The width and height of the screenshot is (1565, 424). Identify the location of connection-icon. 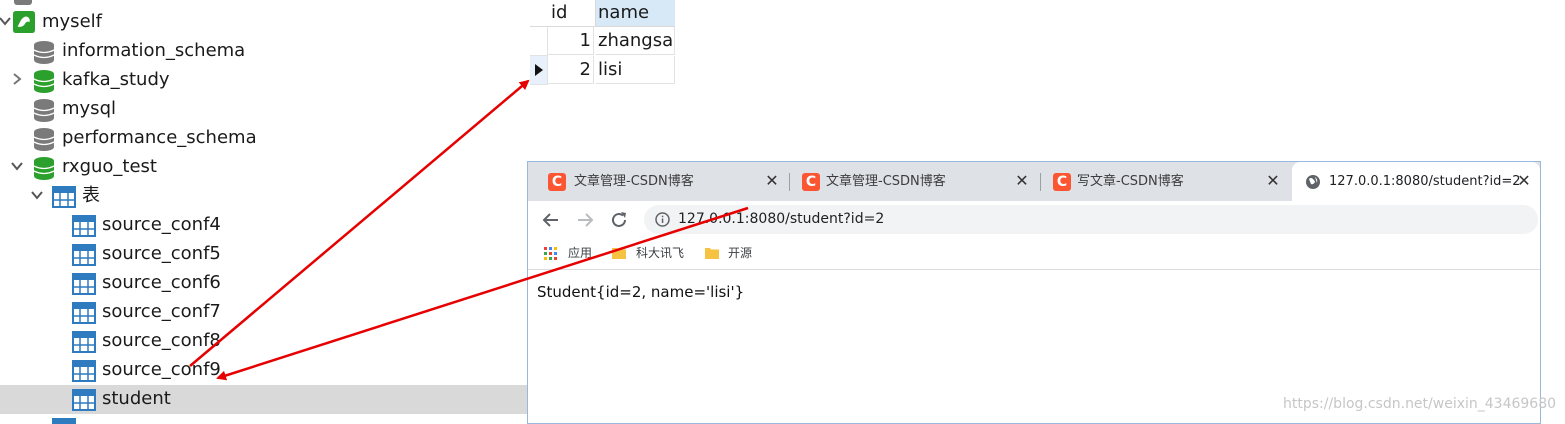
(23, 2).